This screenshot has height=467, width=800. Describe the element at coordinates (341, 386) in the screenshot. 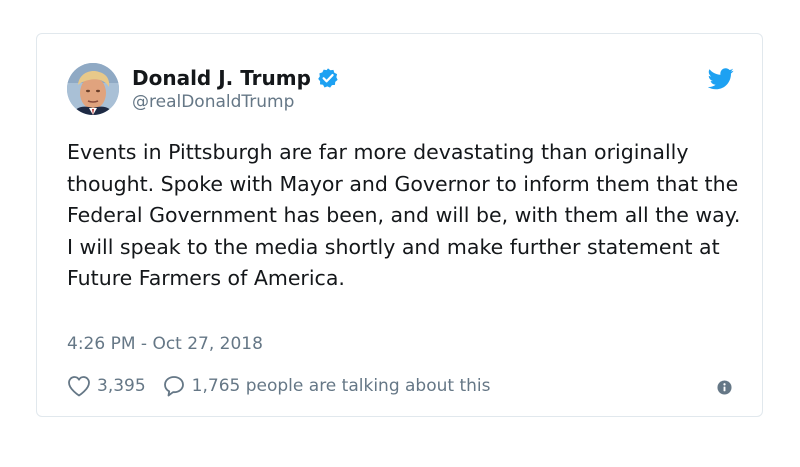

I see `talking-about-count: 1,765 people are talking about this` at that location.